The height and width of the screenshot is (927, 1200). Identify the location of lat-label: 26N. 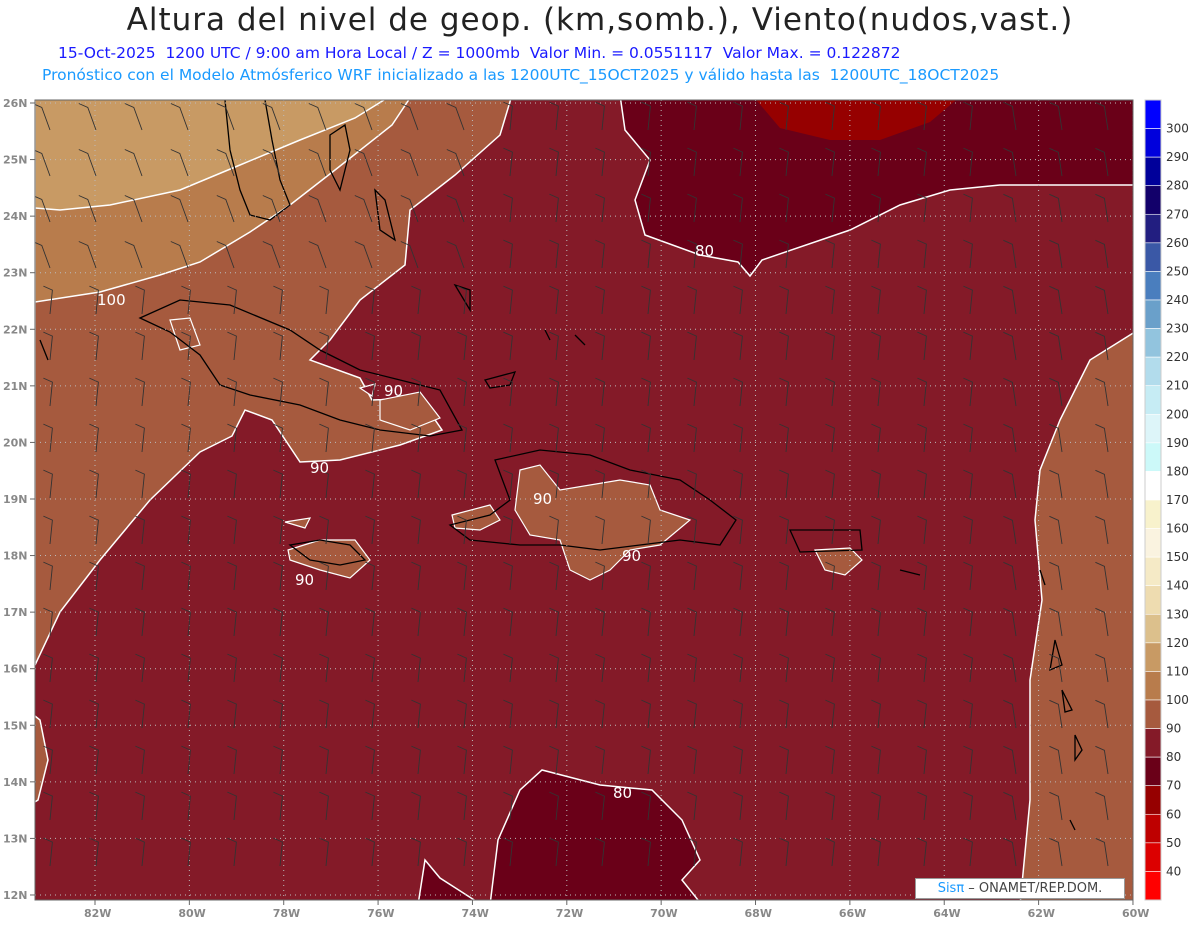
(15, 103).